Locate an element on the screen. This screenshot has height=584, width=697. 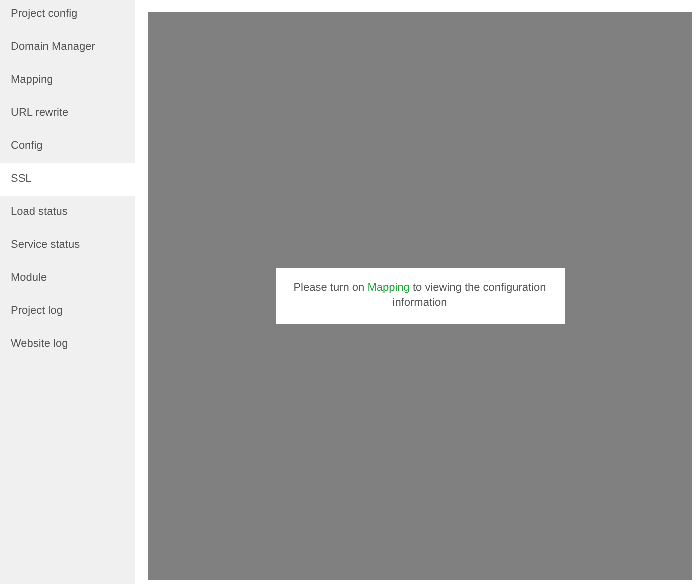
sidebar-item: URL rewrite is located at coordinates (67, 113).